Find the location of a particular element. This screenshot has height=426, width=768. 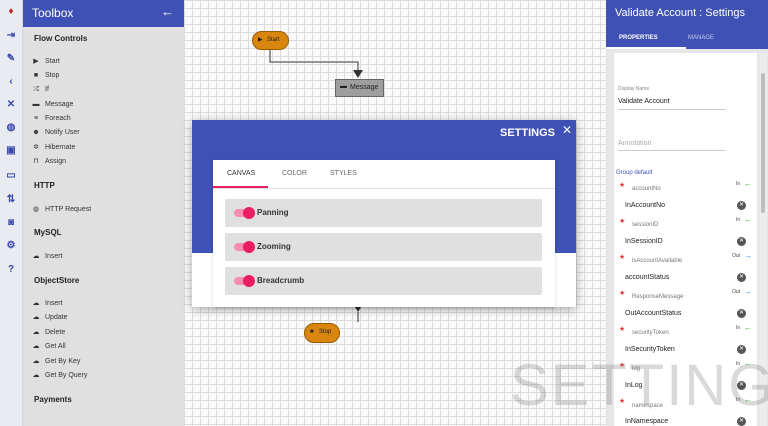

tab-properties: PROPERTIES is located at coordinates (638, 38).